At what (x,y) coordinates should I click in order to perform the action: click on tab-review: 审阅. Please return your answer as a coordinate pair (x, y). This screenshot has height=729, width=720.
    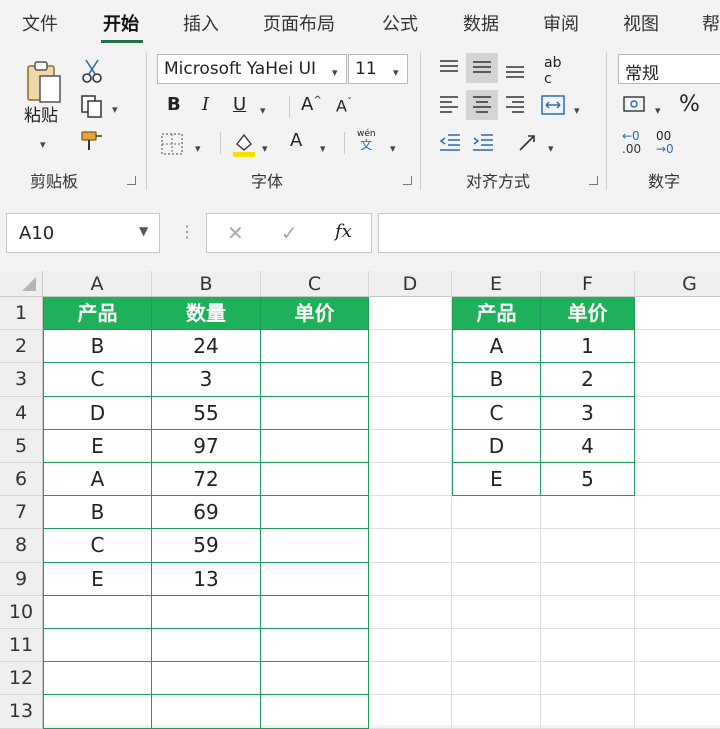
    Looking at the image, I should click on (561, 23).